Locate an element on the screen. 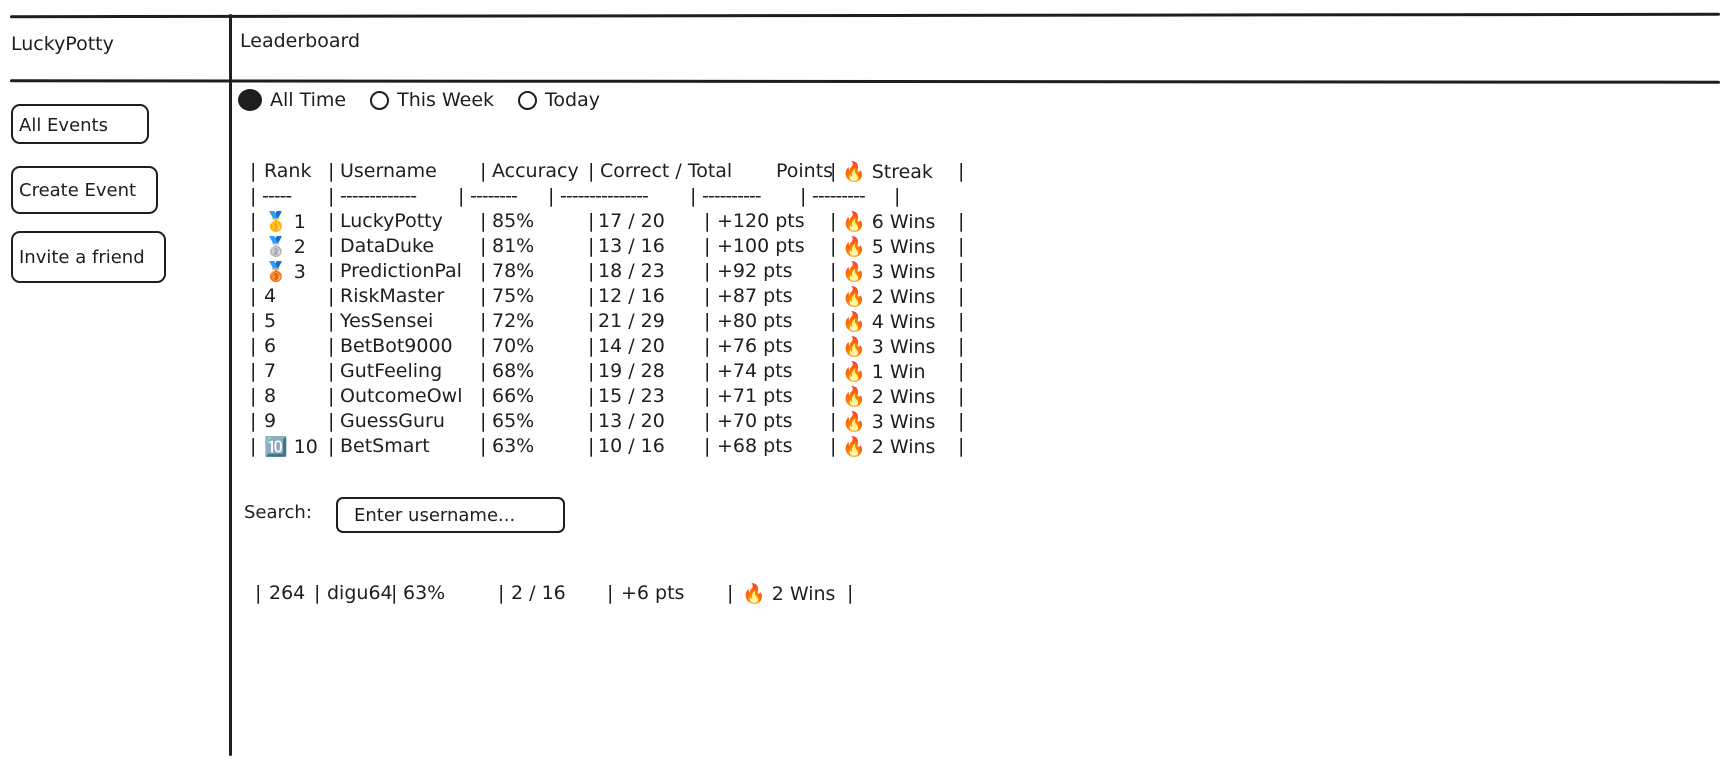 This screenshot has width=1728, height=763. cell-correct-total: 12 / 16 is located at coordinates (631, 296).